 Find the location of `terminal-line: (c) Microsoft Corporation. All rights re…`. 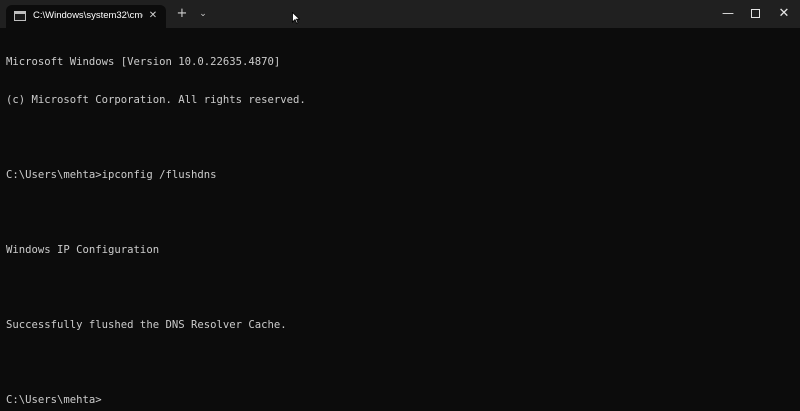

terminal-line: (c) Microsoft Corporation. All rights re… is located at coordinates (156, 99).